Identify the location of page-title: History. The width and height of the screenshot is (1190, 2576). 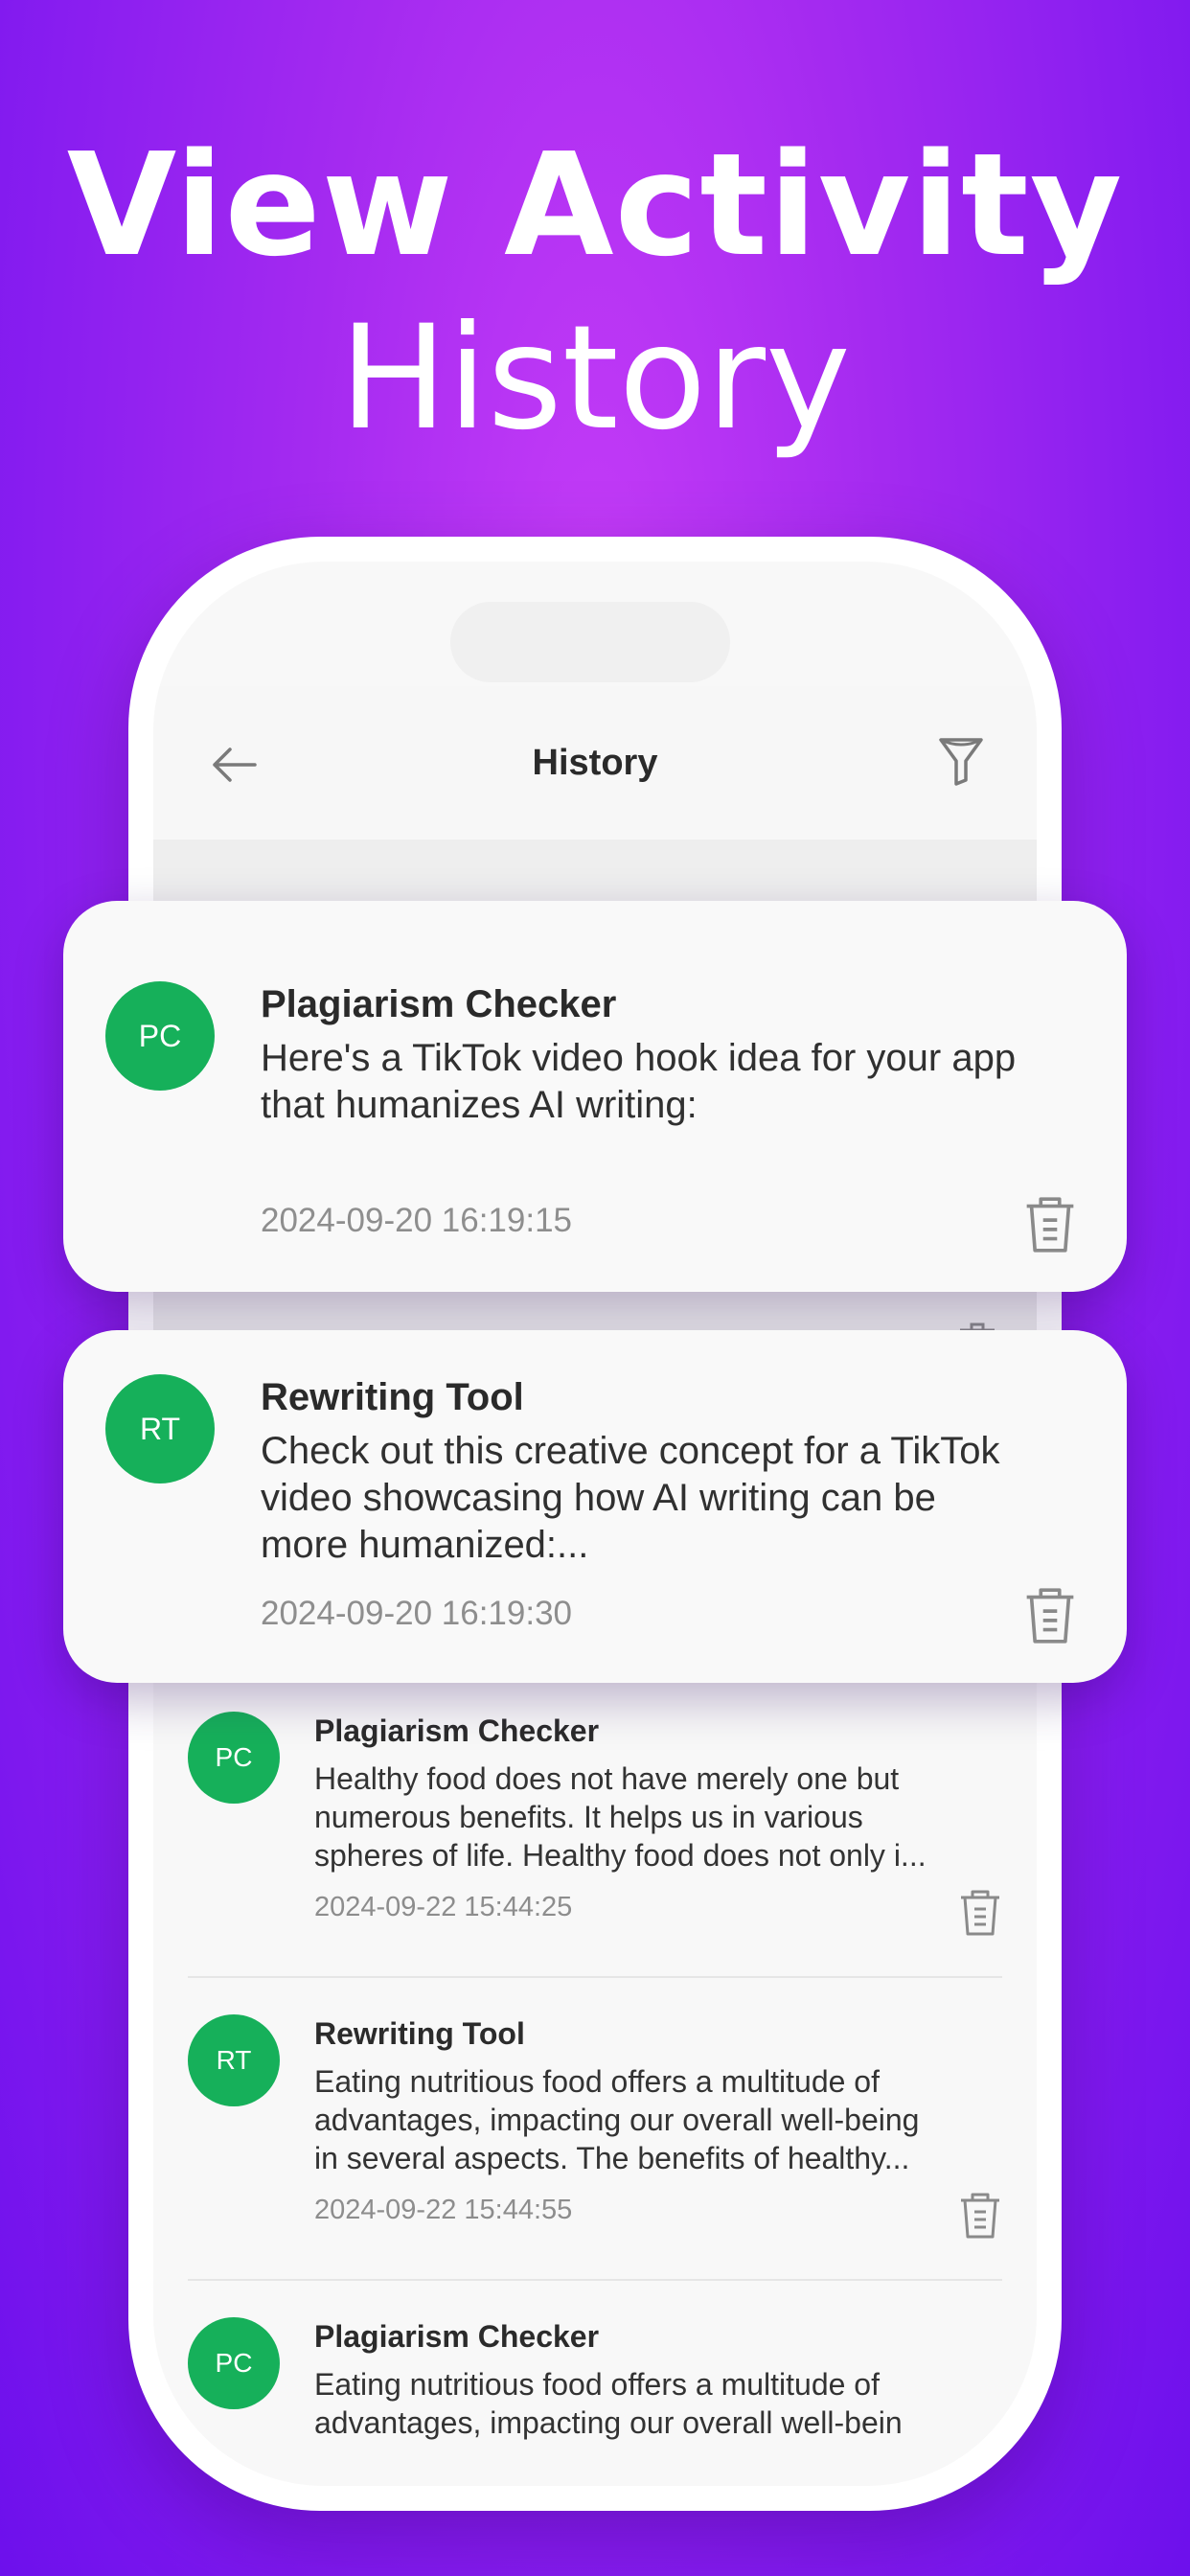
(595, 762).